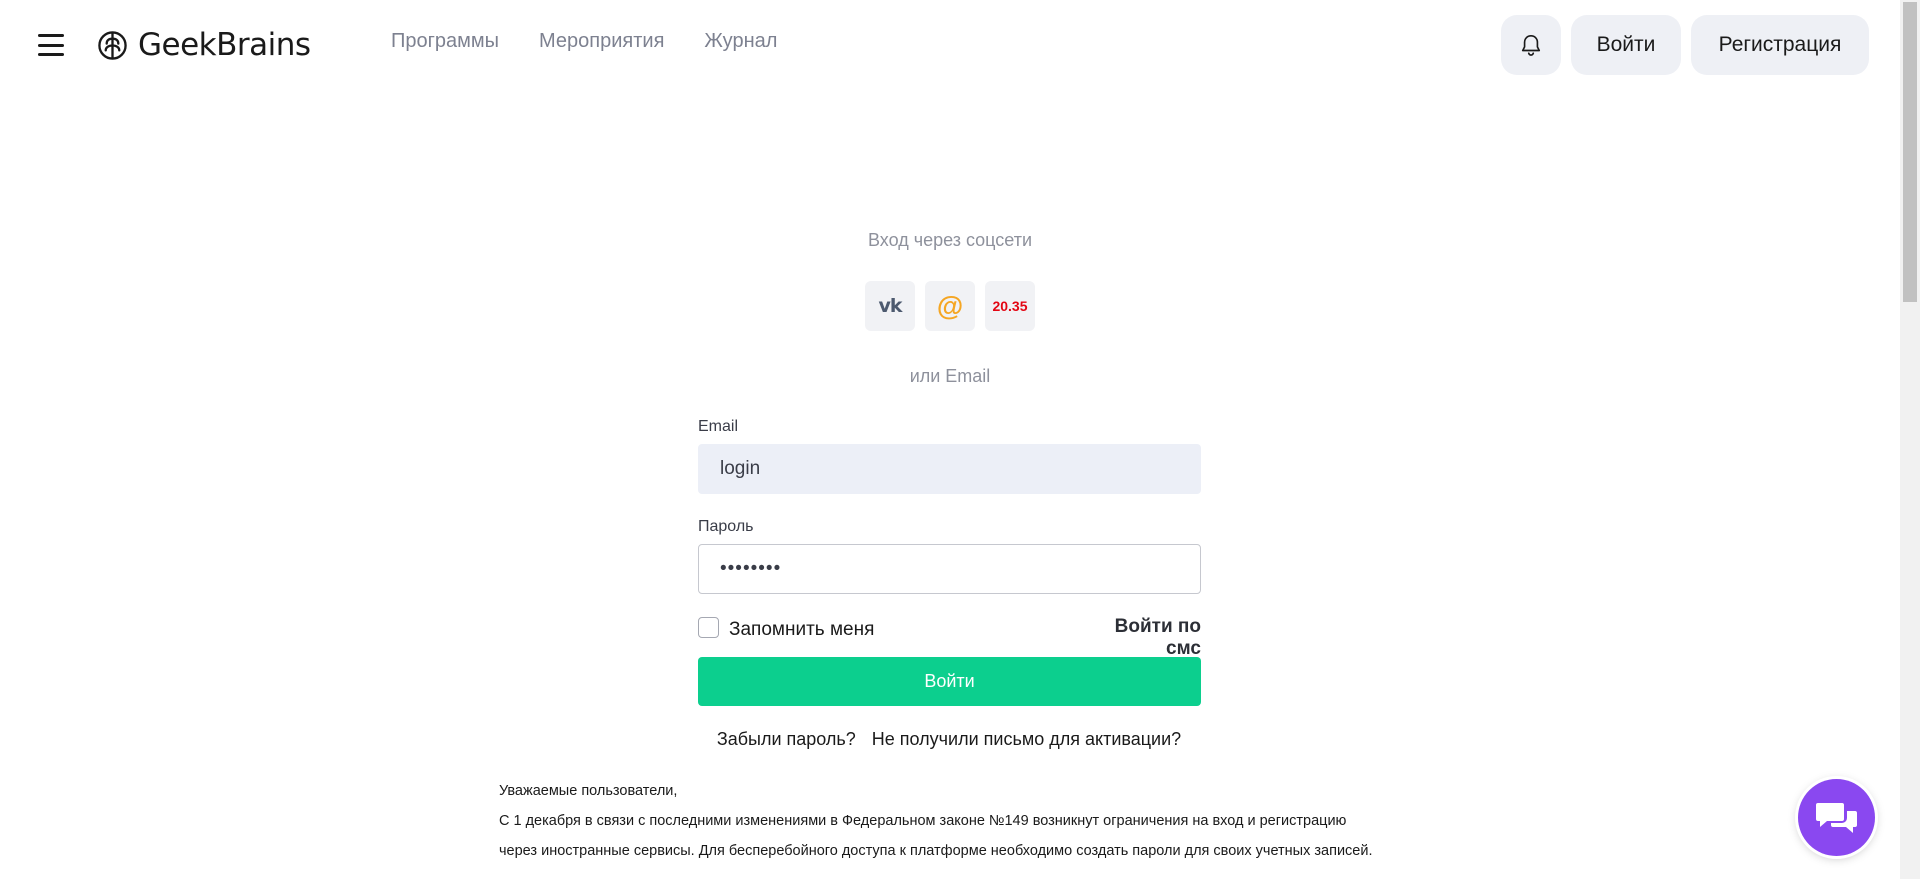  What do you see at coordinates (718, 426) in the screenshot?
I see `email-label: Email` at bounding box center [718, 426].